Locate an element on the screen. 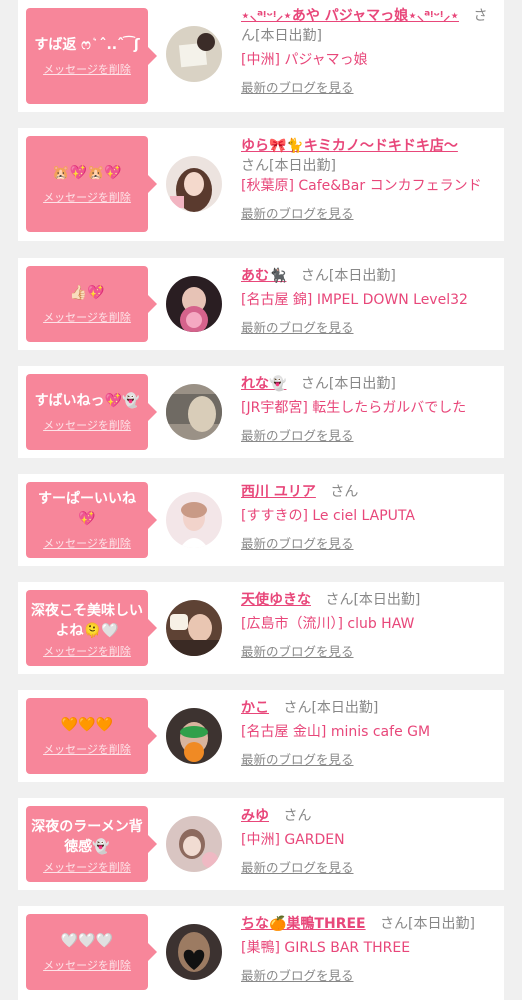  message-bubble: すば返 ෆ ͛ ˆ..ˆ ͡ ʃ メッセージを削除 is located at coordinates (91, 56).